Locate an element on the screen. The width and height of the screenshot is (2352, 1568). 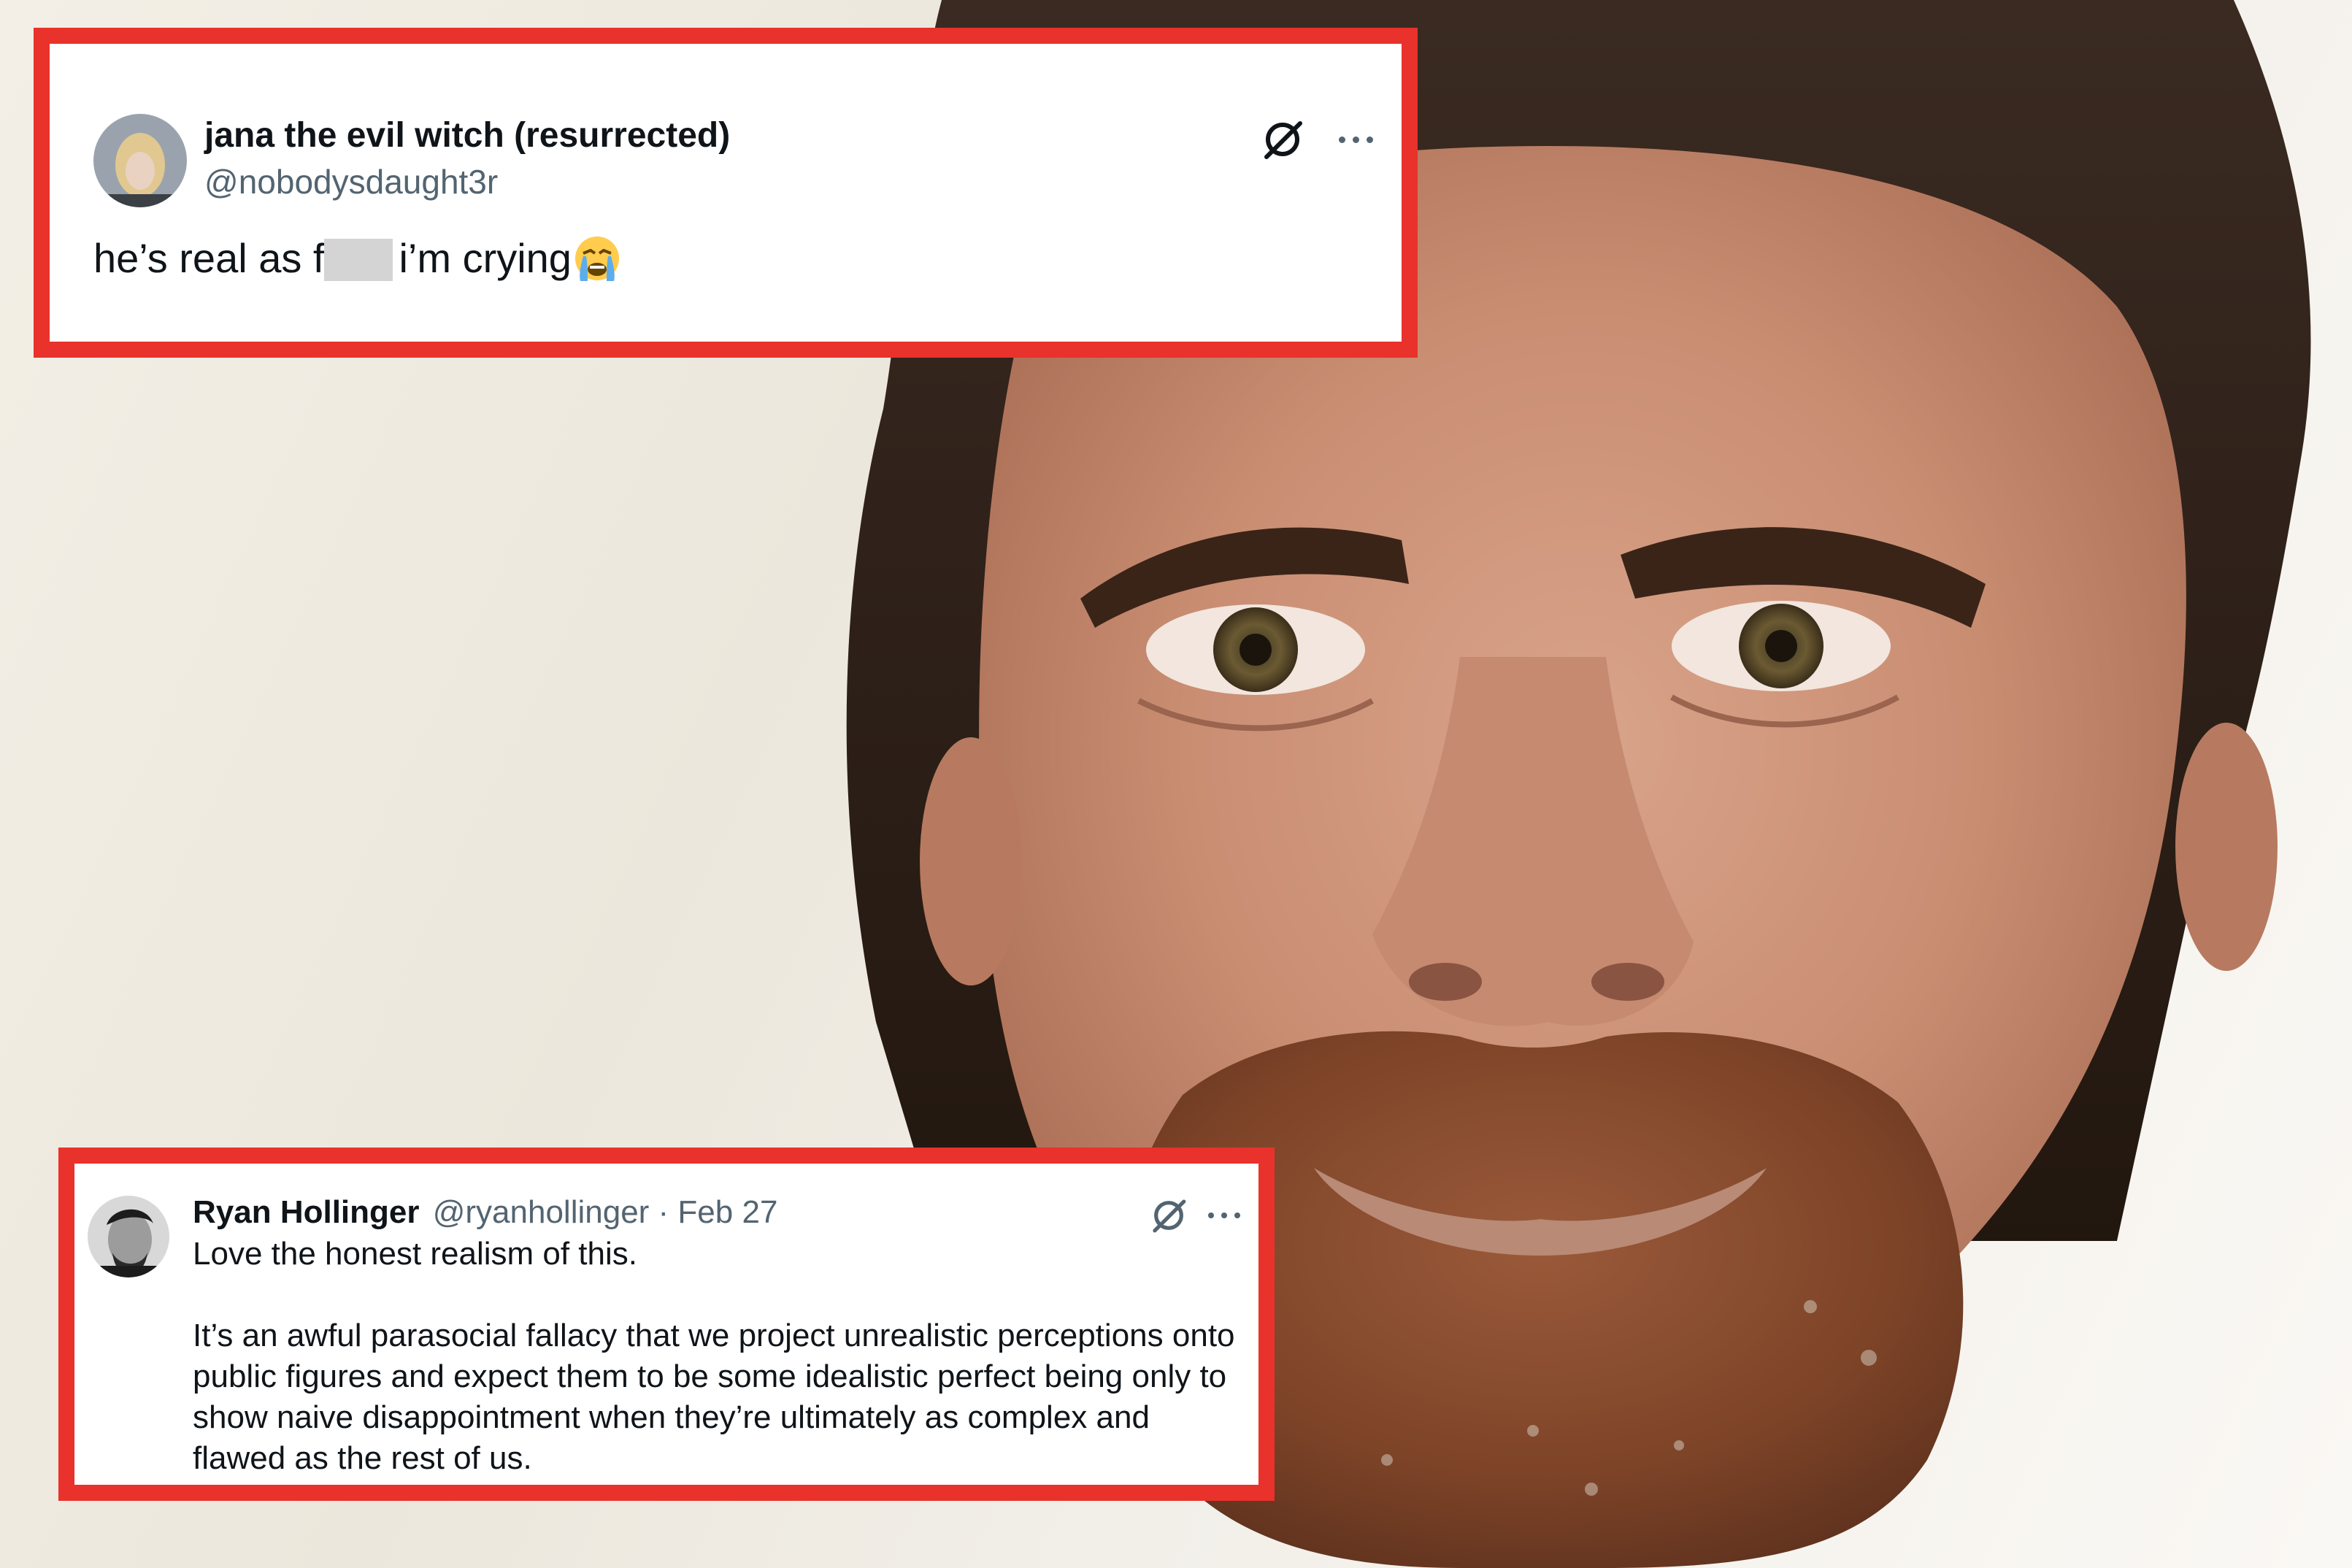
user-handle: @nobodysdaught3r is located at coordinates (351, 182).